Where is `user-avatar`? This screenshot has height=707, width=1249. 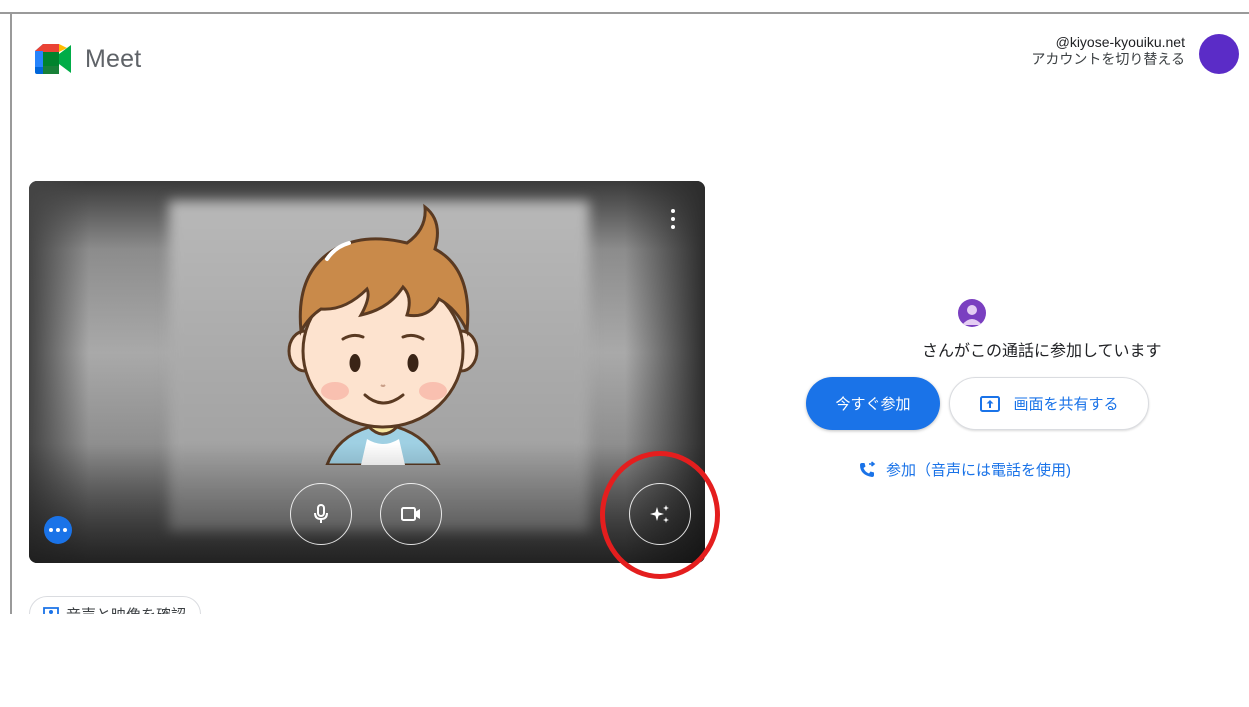
user-avatar is located at coordinates (1219, 54).